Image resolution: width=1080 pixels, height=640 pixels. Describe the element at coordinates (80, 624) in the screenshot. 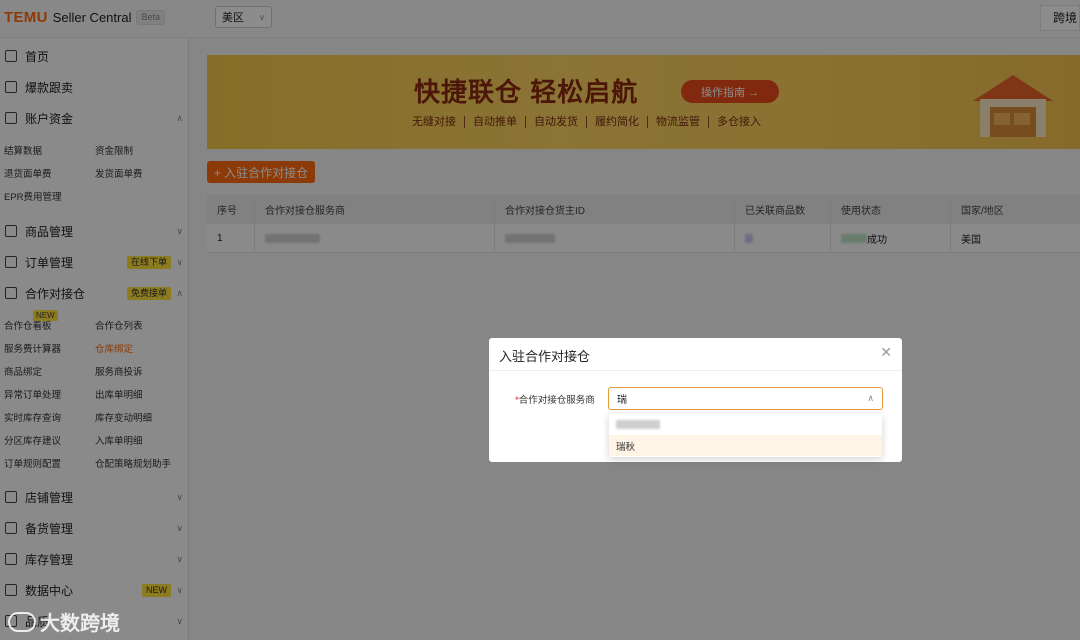

I see `watermark-text: 大数跨境` at that location.